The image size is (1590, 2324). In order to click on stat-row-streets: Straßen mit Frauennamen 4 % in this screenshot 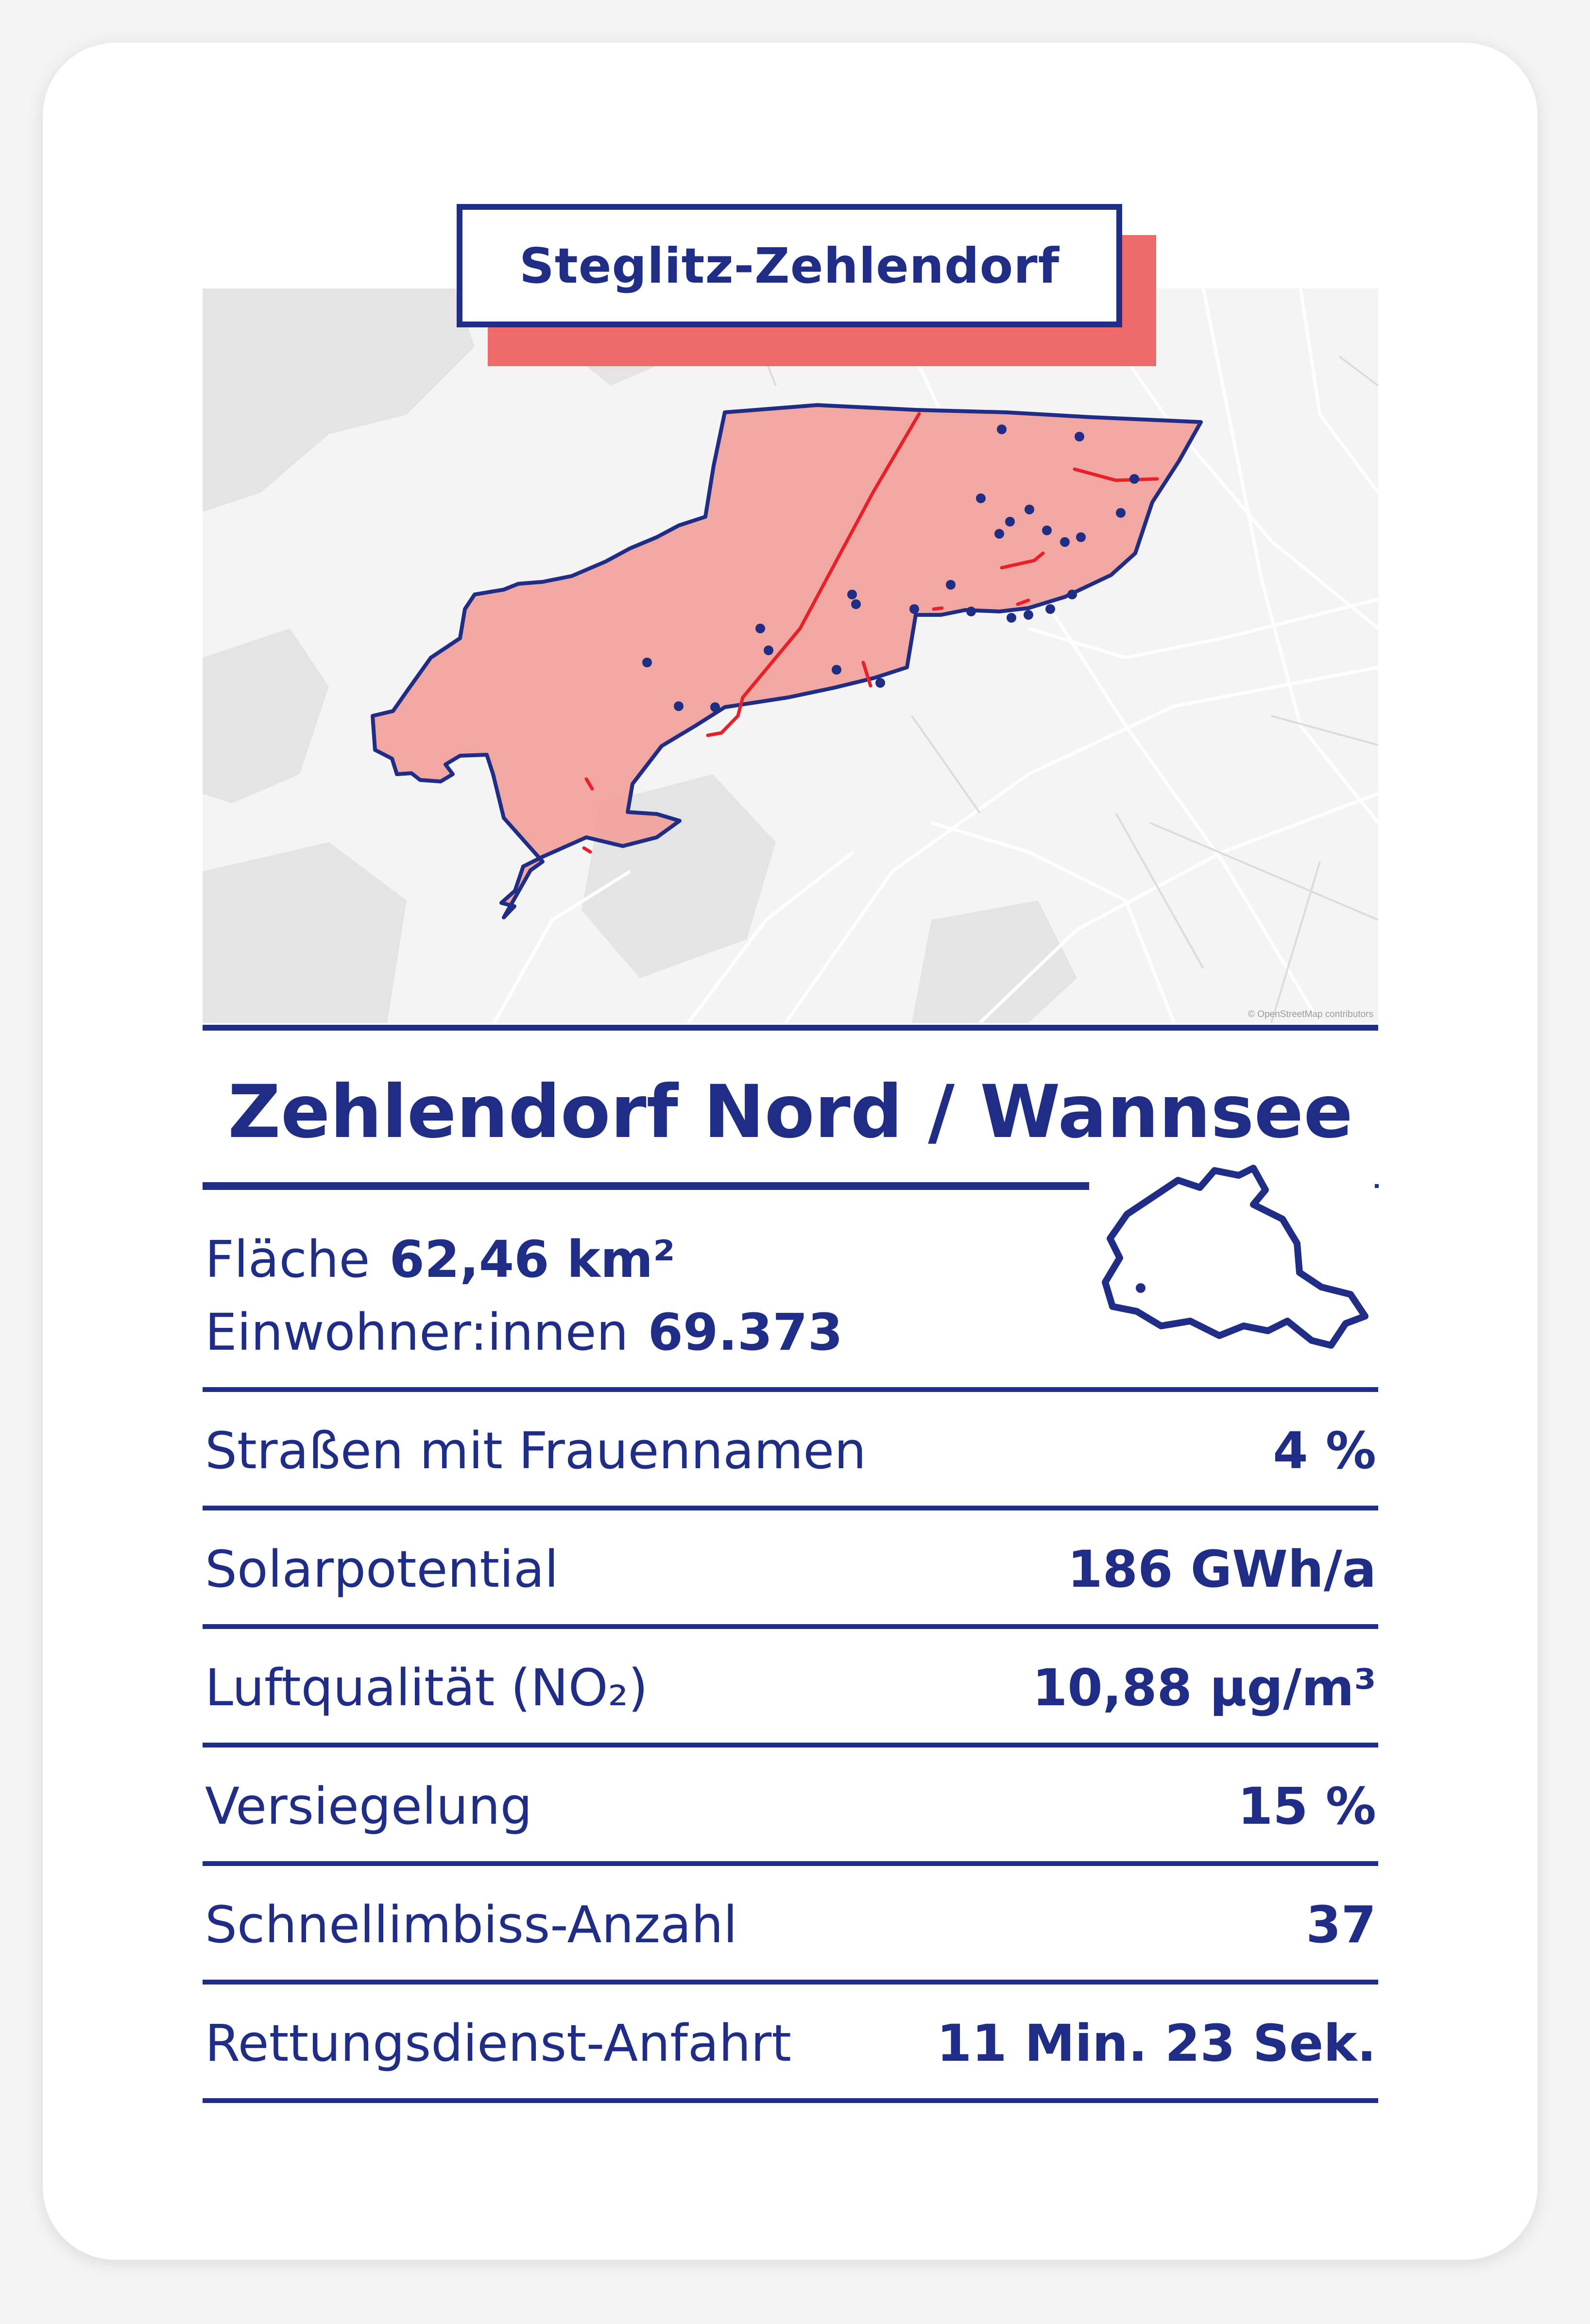, I will do `click(790, 1451)`.